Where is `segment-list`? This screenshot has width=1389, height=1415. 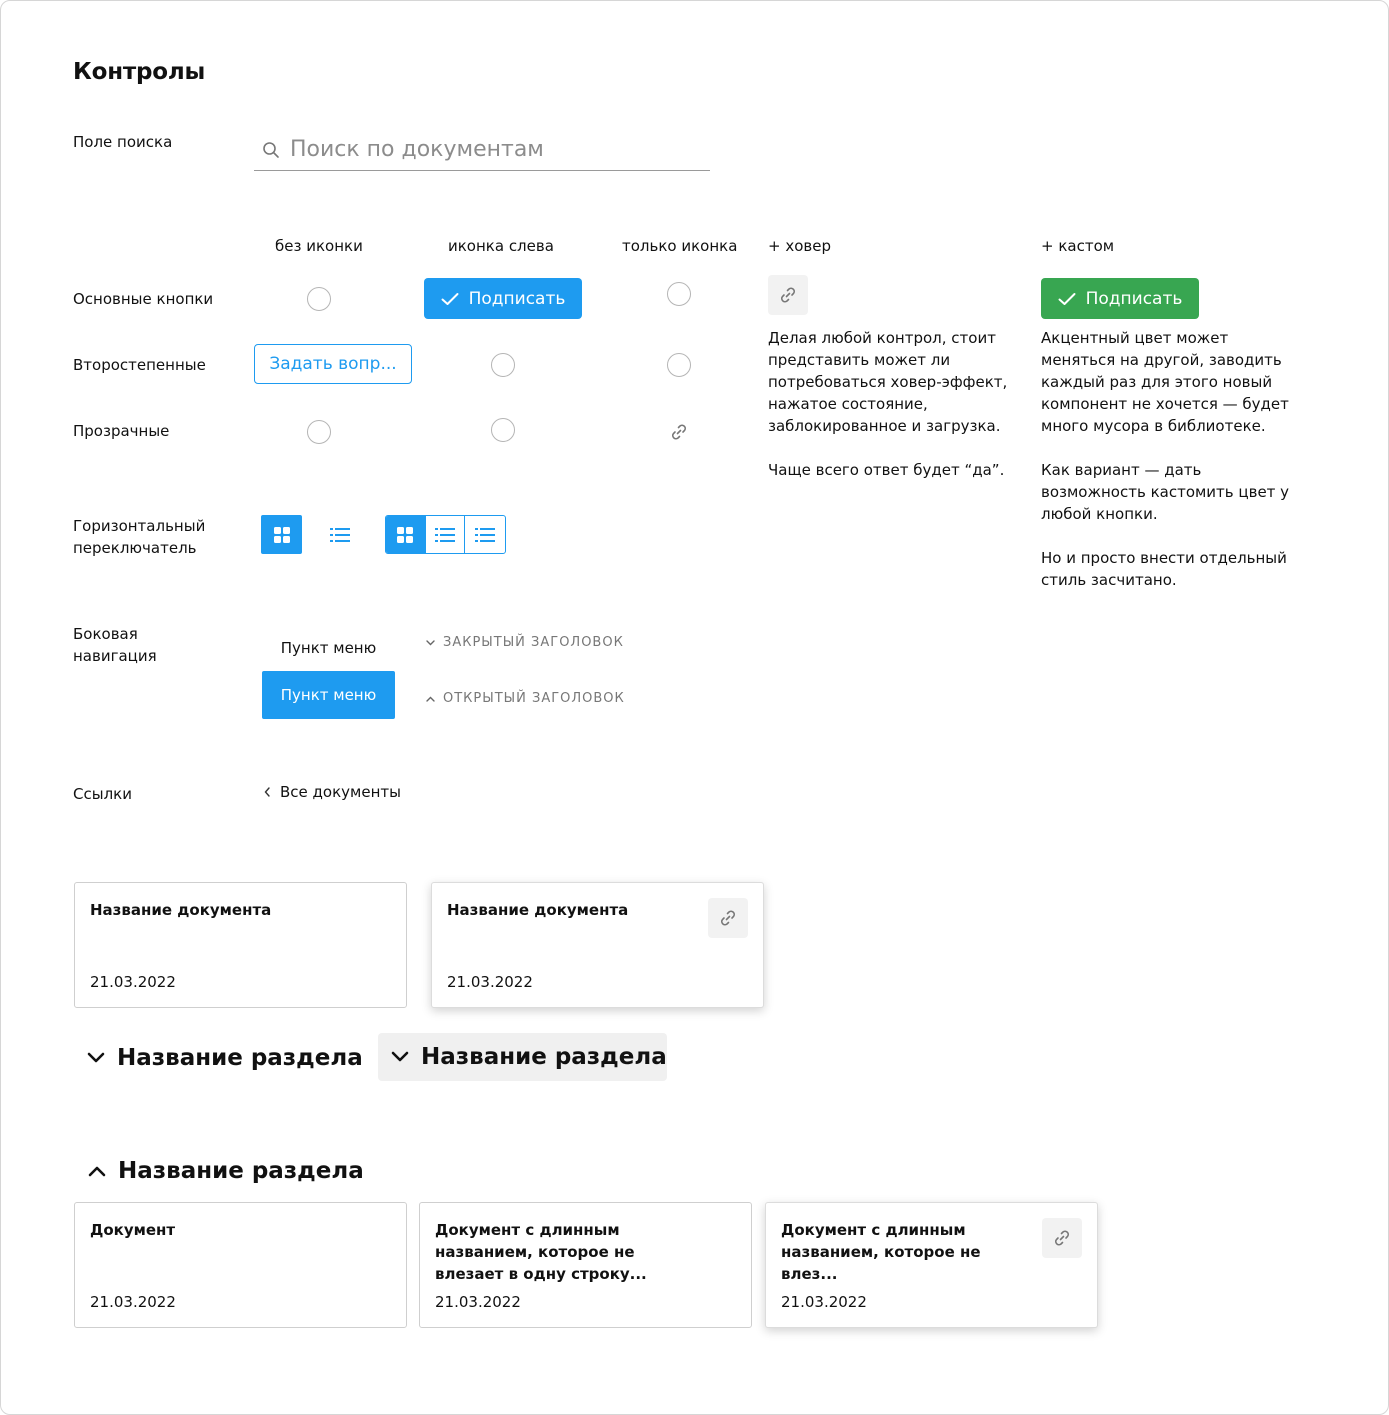 segment-list is located at coordinates (446, 534).